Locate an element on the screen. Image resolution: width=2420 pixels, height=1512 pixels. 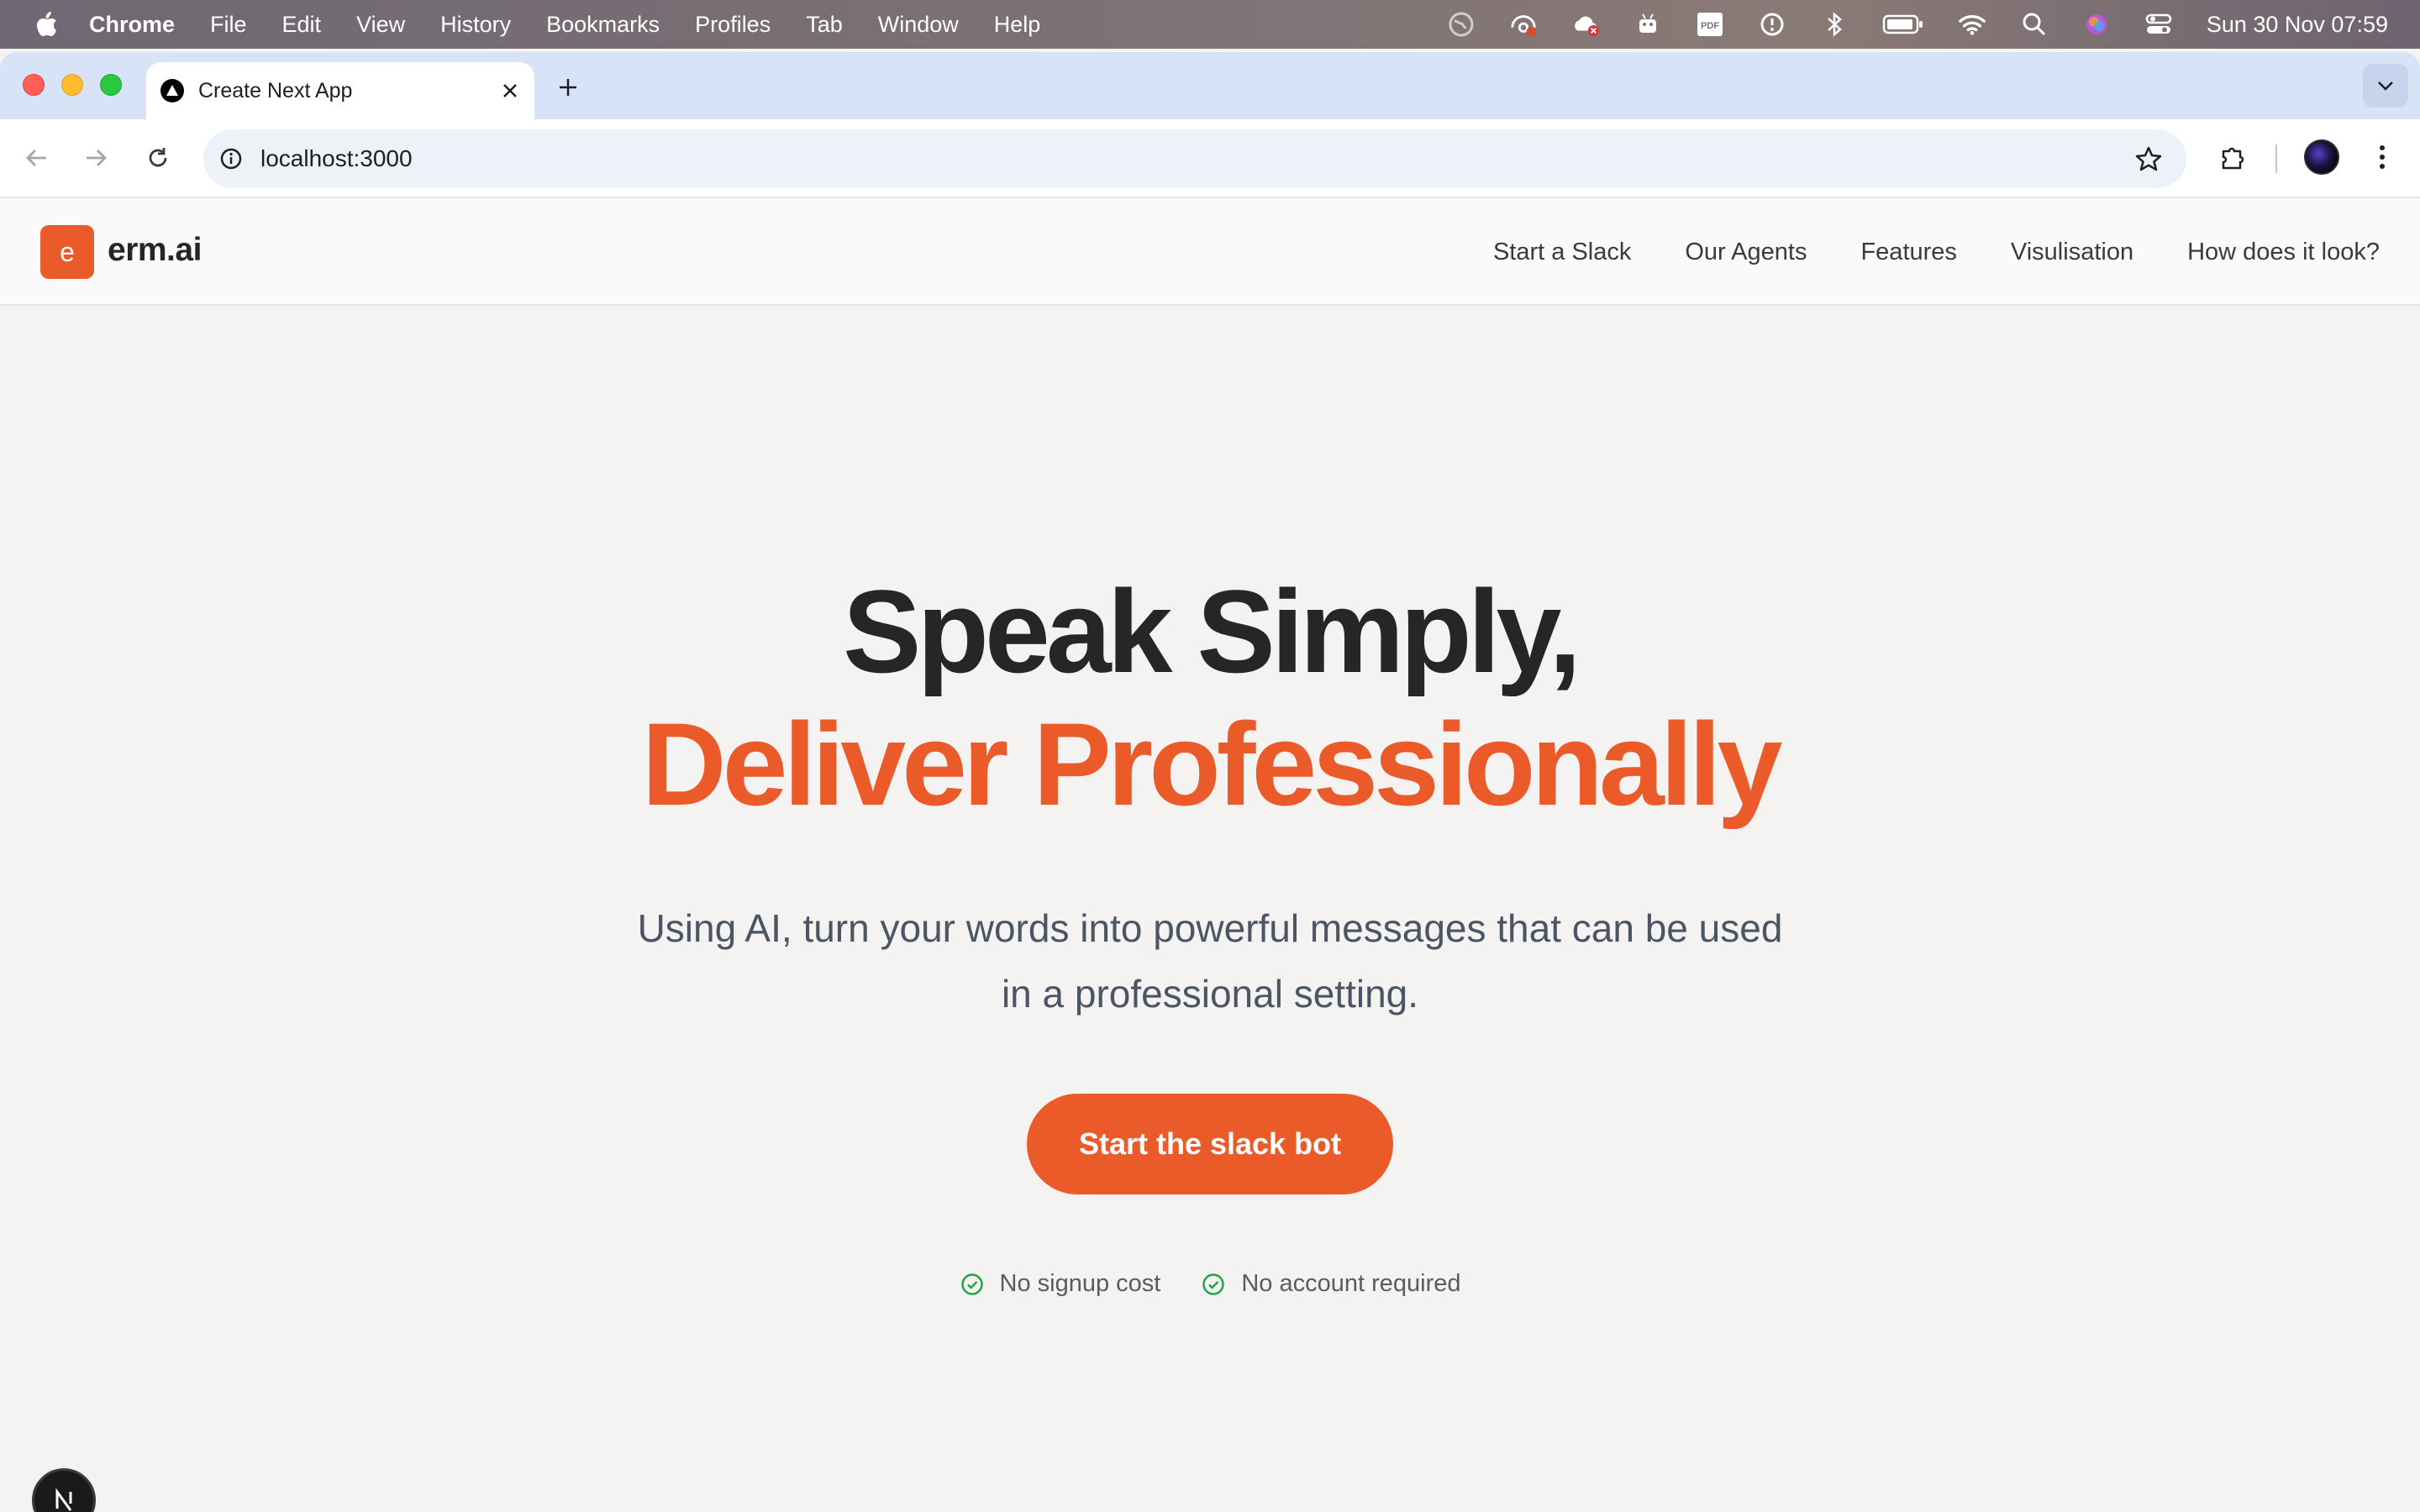
chrome-menu-kebab-icon is located at coordinates (2382, 157).